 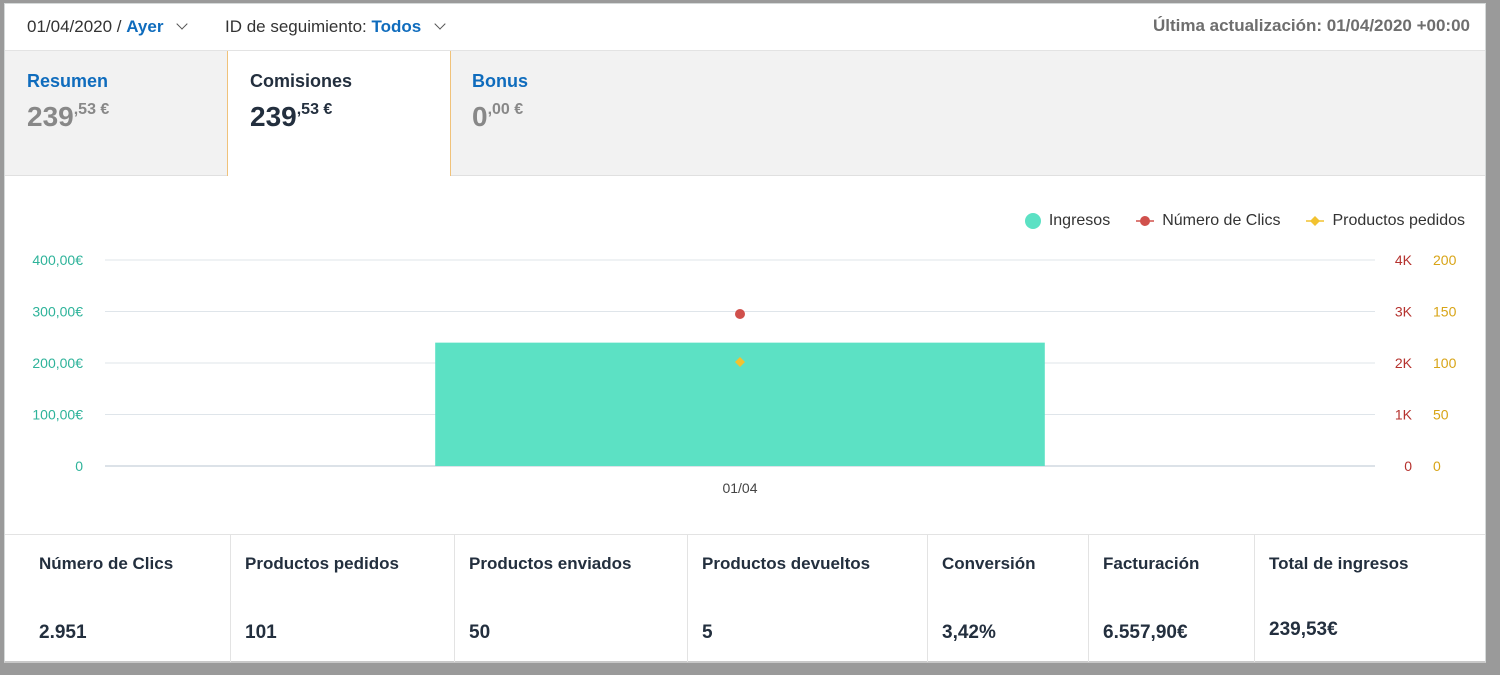 I want to click on y-left-tick-label: 300,00€, so click(x=57, y=312).